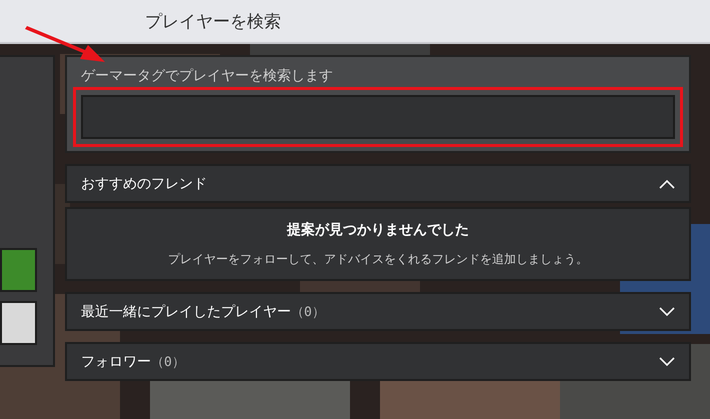  Describe the element at coordinates (18, 323) in the screenshot. I see `side-button` at that location.